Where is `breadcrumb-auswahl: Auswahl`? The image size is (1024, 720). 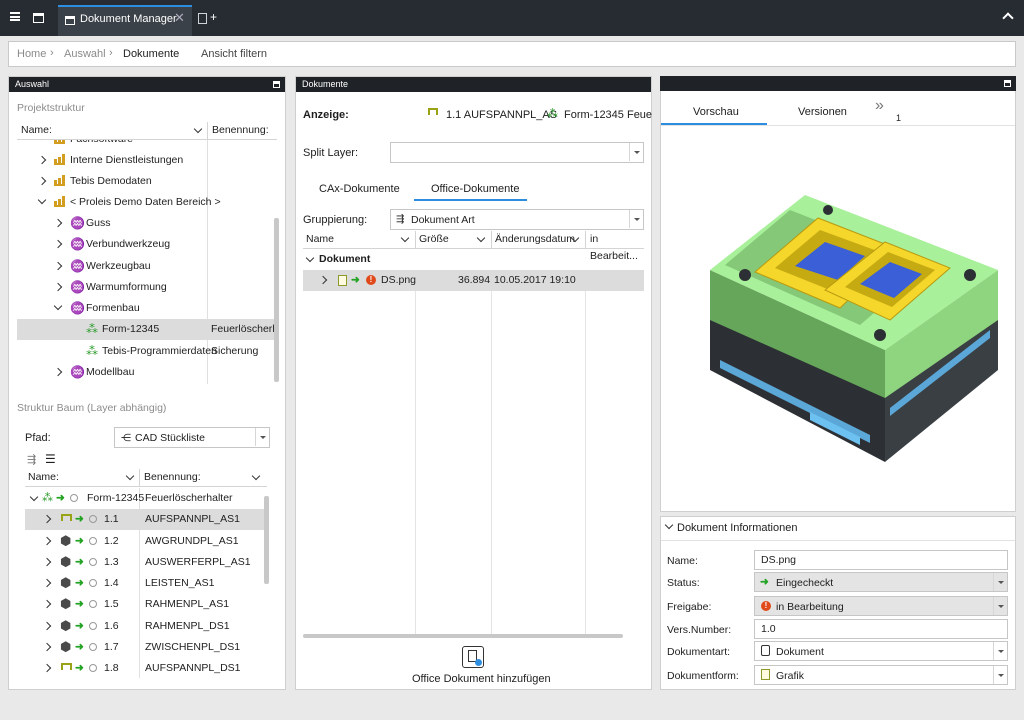 breadcrumb-auswahl: Auswahl is located at coordinates (85, 54).